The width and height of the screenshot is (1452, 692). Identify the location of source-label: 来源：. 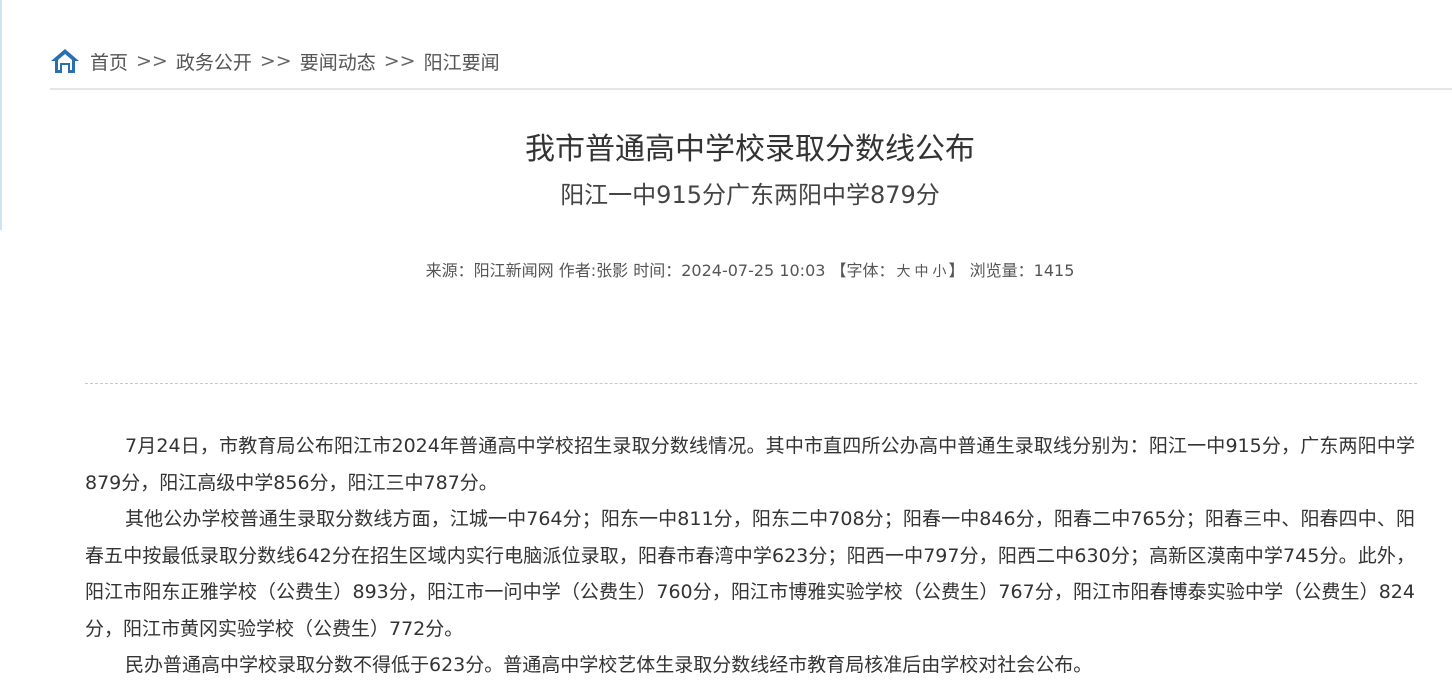
(449, 270).